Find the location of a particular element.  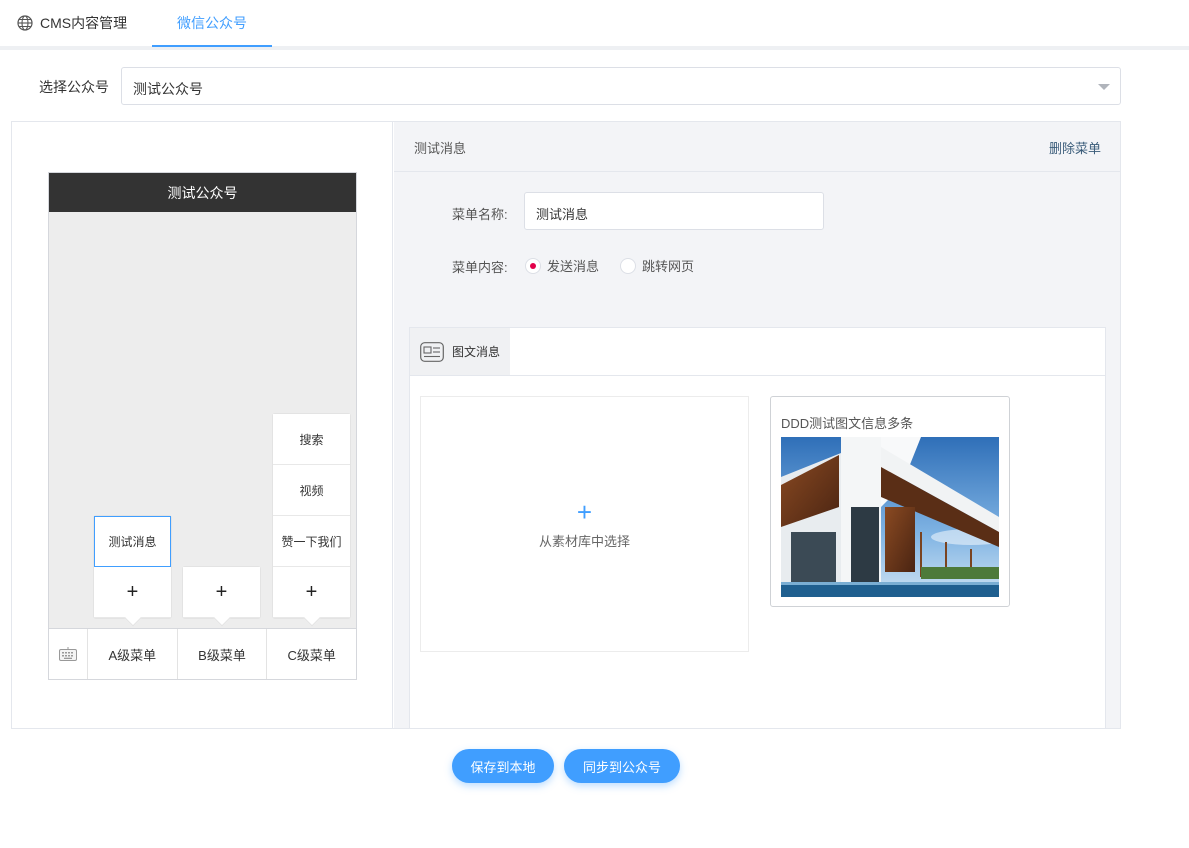

article-thumbnail is located at coordinates (890, 517).